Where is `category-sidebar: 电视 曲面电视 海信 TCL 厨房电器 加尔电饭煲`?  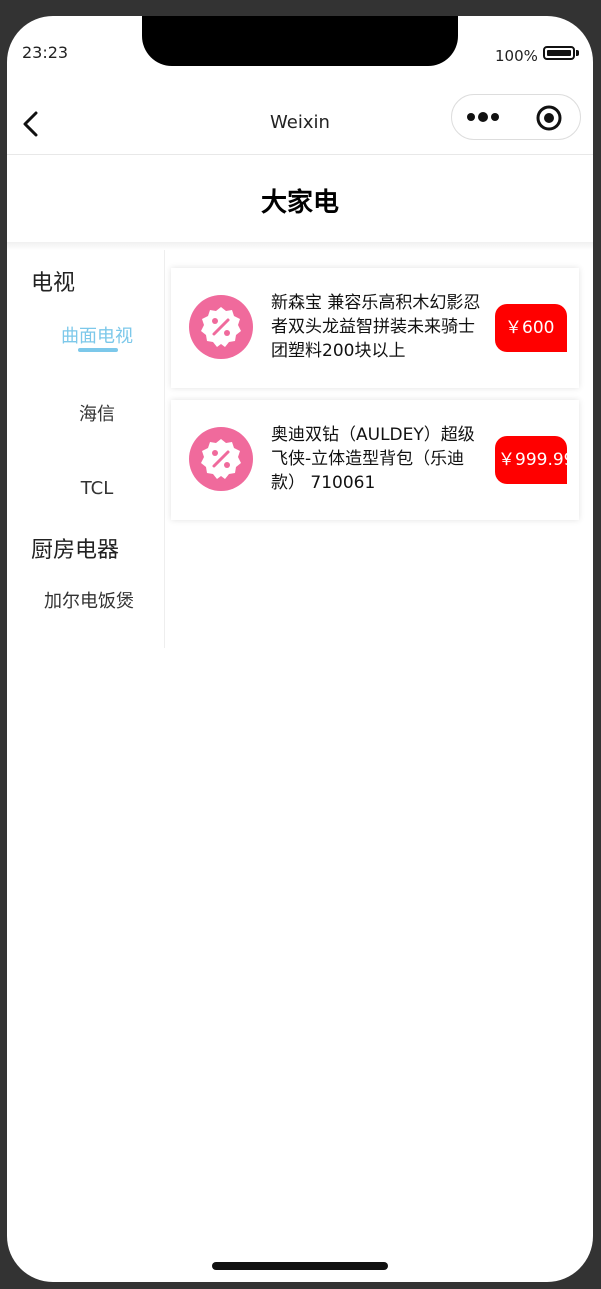 category-sidebar: 电视 曲面电视 海信 TCL 厨房电器 加尔电饭煲 is located at coordinates (86, 449).